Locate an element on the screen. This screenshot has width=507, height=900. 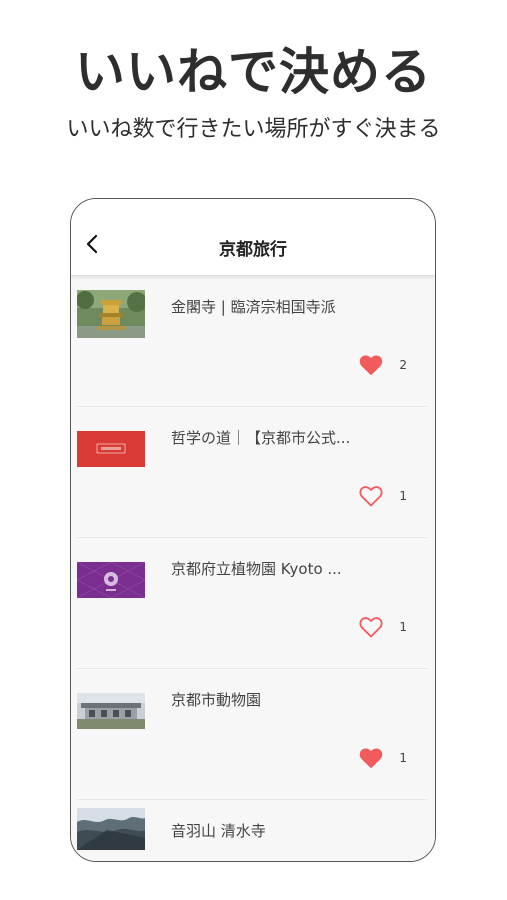
page-title: 京都旅行 is located at coordinates (253, 250).